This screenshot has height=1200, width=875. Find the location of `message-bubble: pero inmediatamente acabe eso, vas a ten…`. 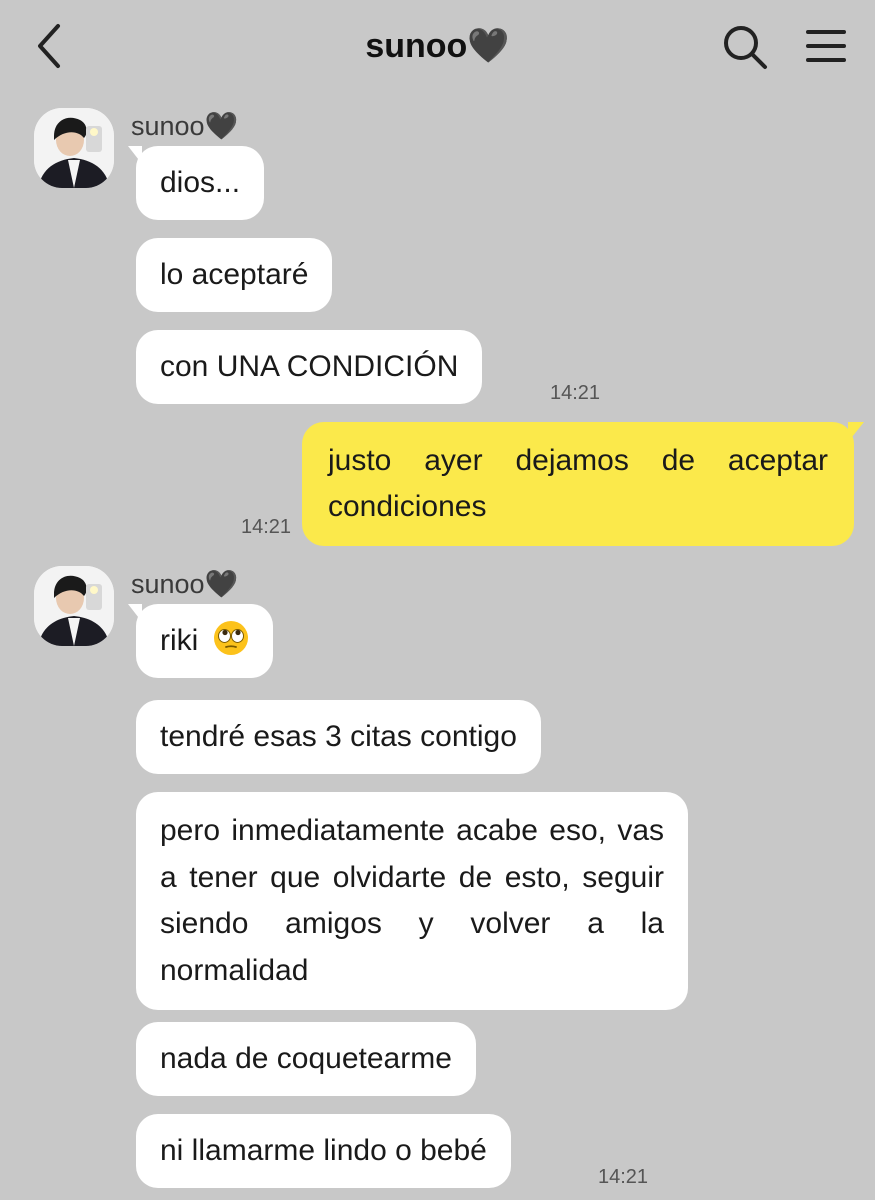

message-bubble: pero inmediatamente acabe eso, vas a ten… is located at coordinates (412, 901).